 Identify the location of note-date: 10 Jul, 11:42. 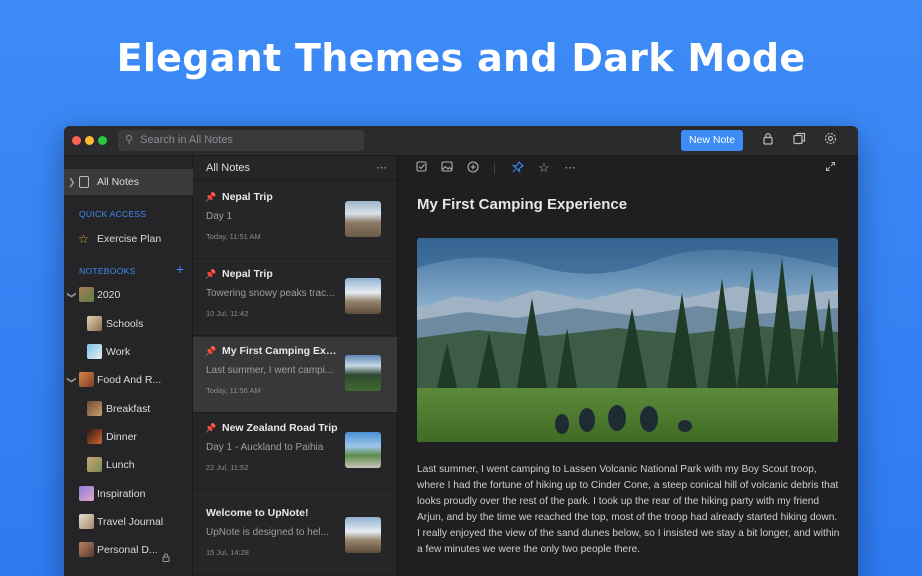
(227, 313).